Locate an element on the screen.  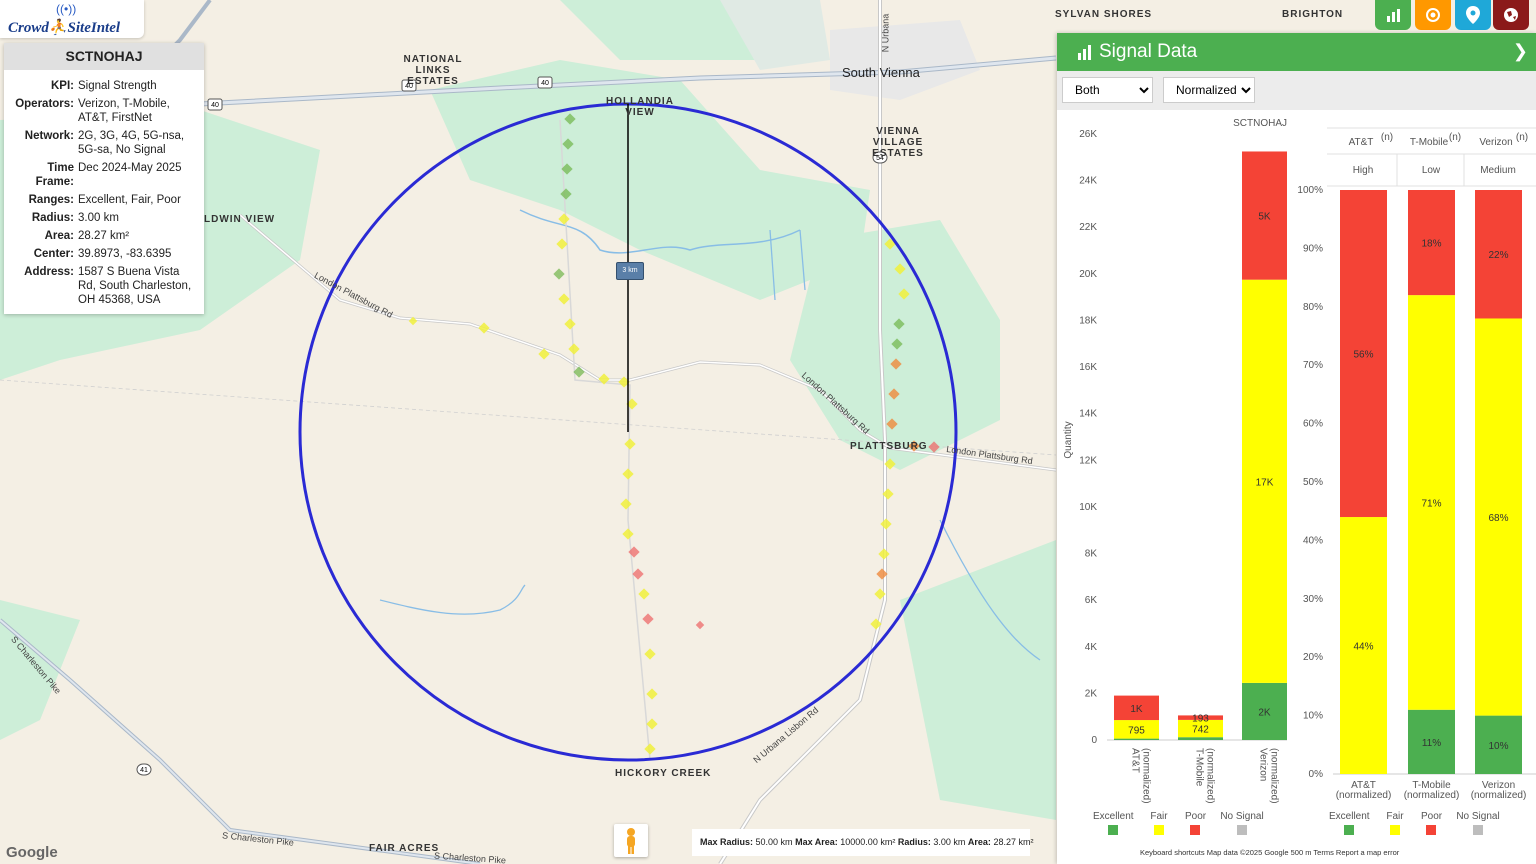
y-tick-label: 6K is located at coordinates (1091, 600).